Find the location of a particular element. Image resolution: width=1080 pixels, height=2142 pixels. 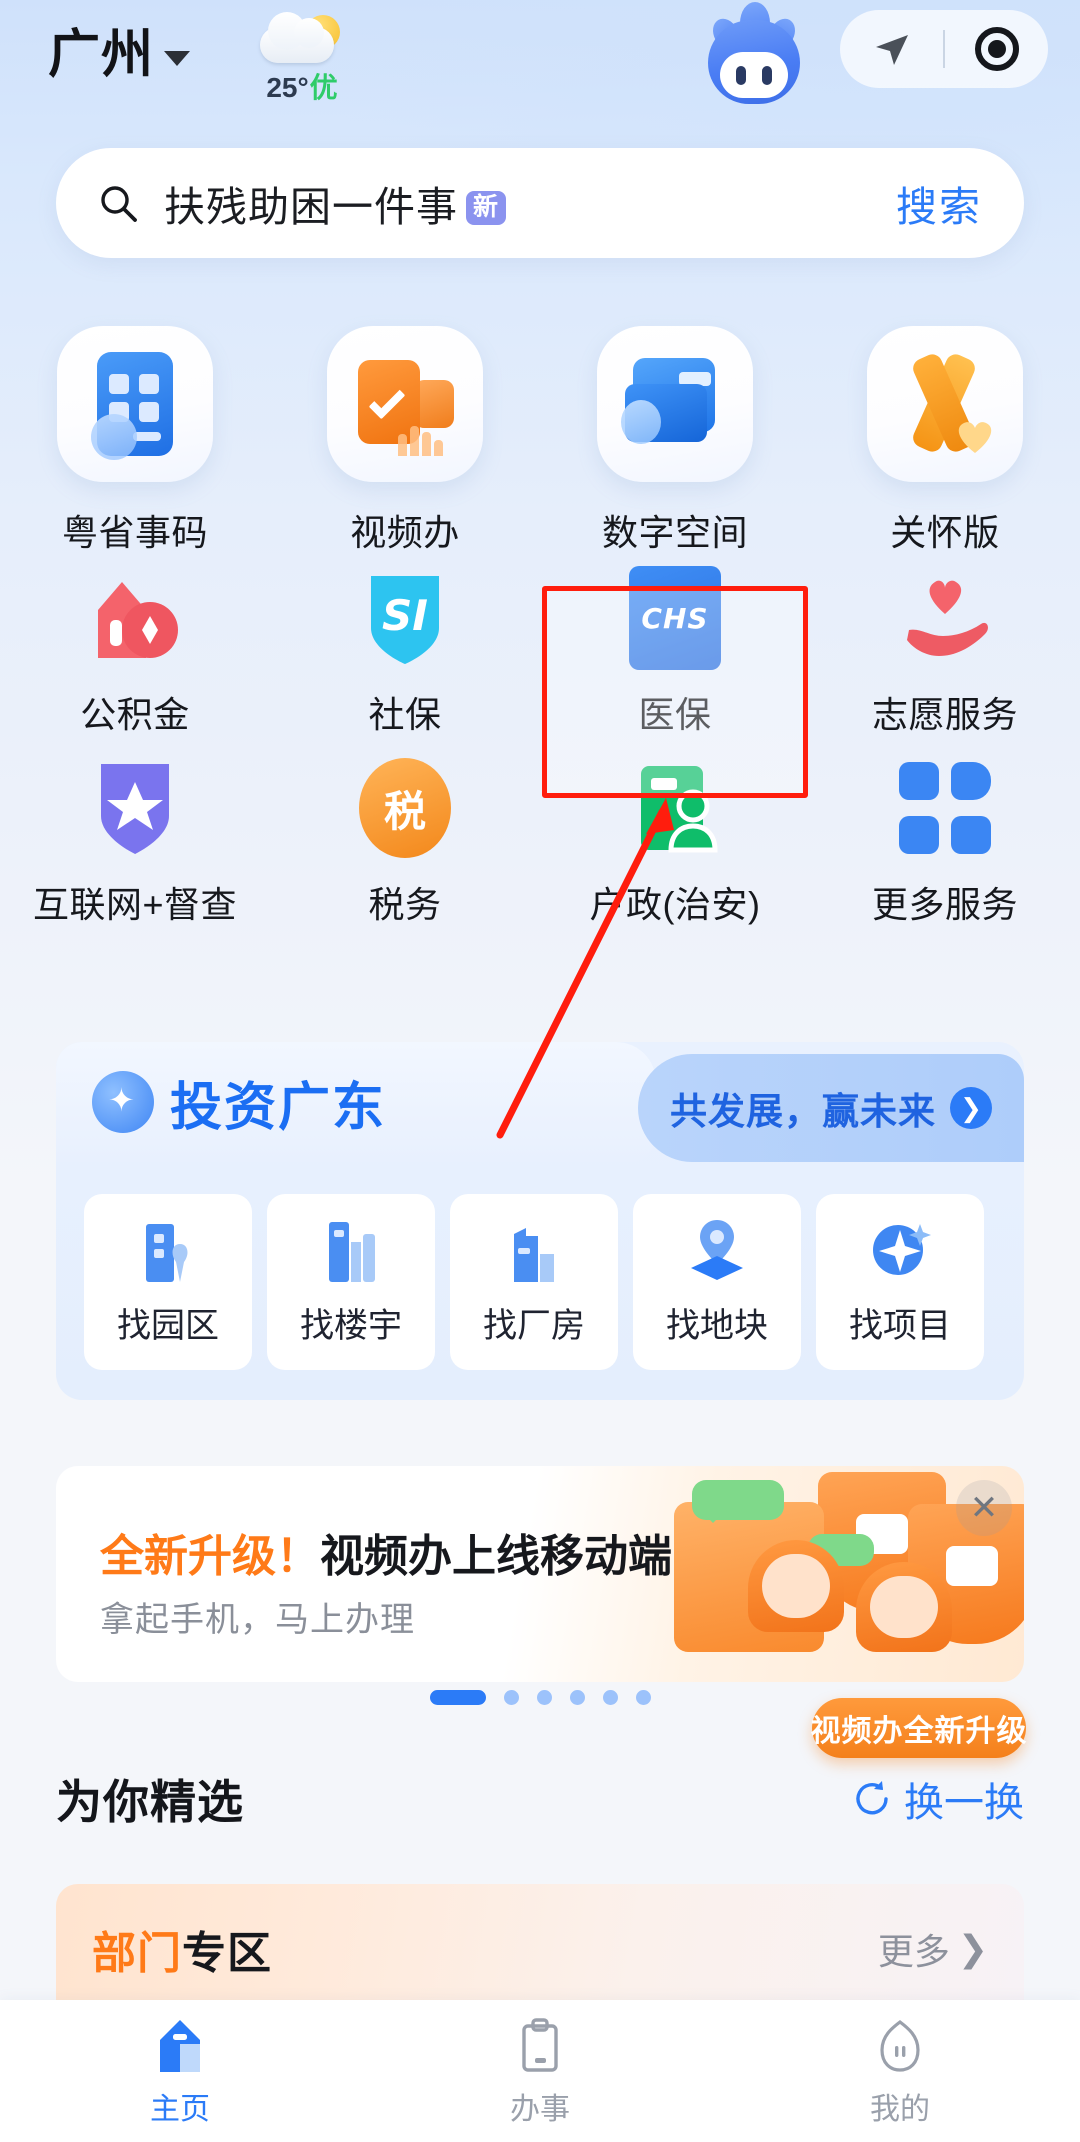

tax-icon-text: 税 is located at coordinates (404, 811).